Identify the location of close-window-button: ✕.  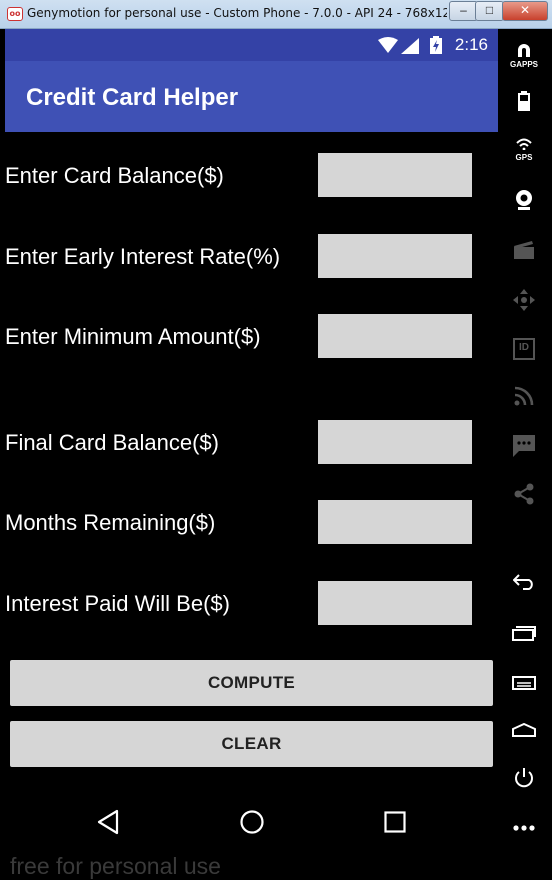
(525, 11).